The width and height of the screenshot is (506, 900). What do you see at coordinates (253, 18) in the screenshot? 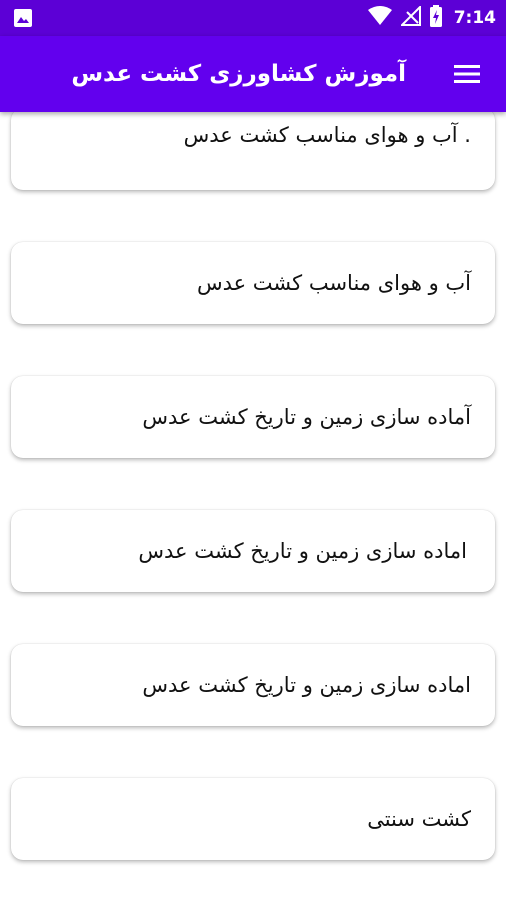
I see `status-bar: 7:14` at bounding box center [253, 18].